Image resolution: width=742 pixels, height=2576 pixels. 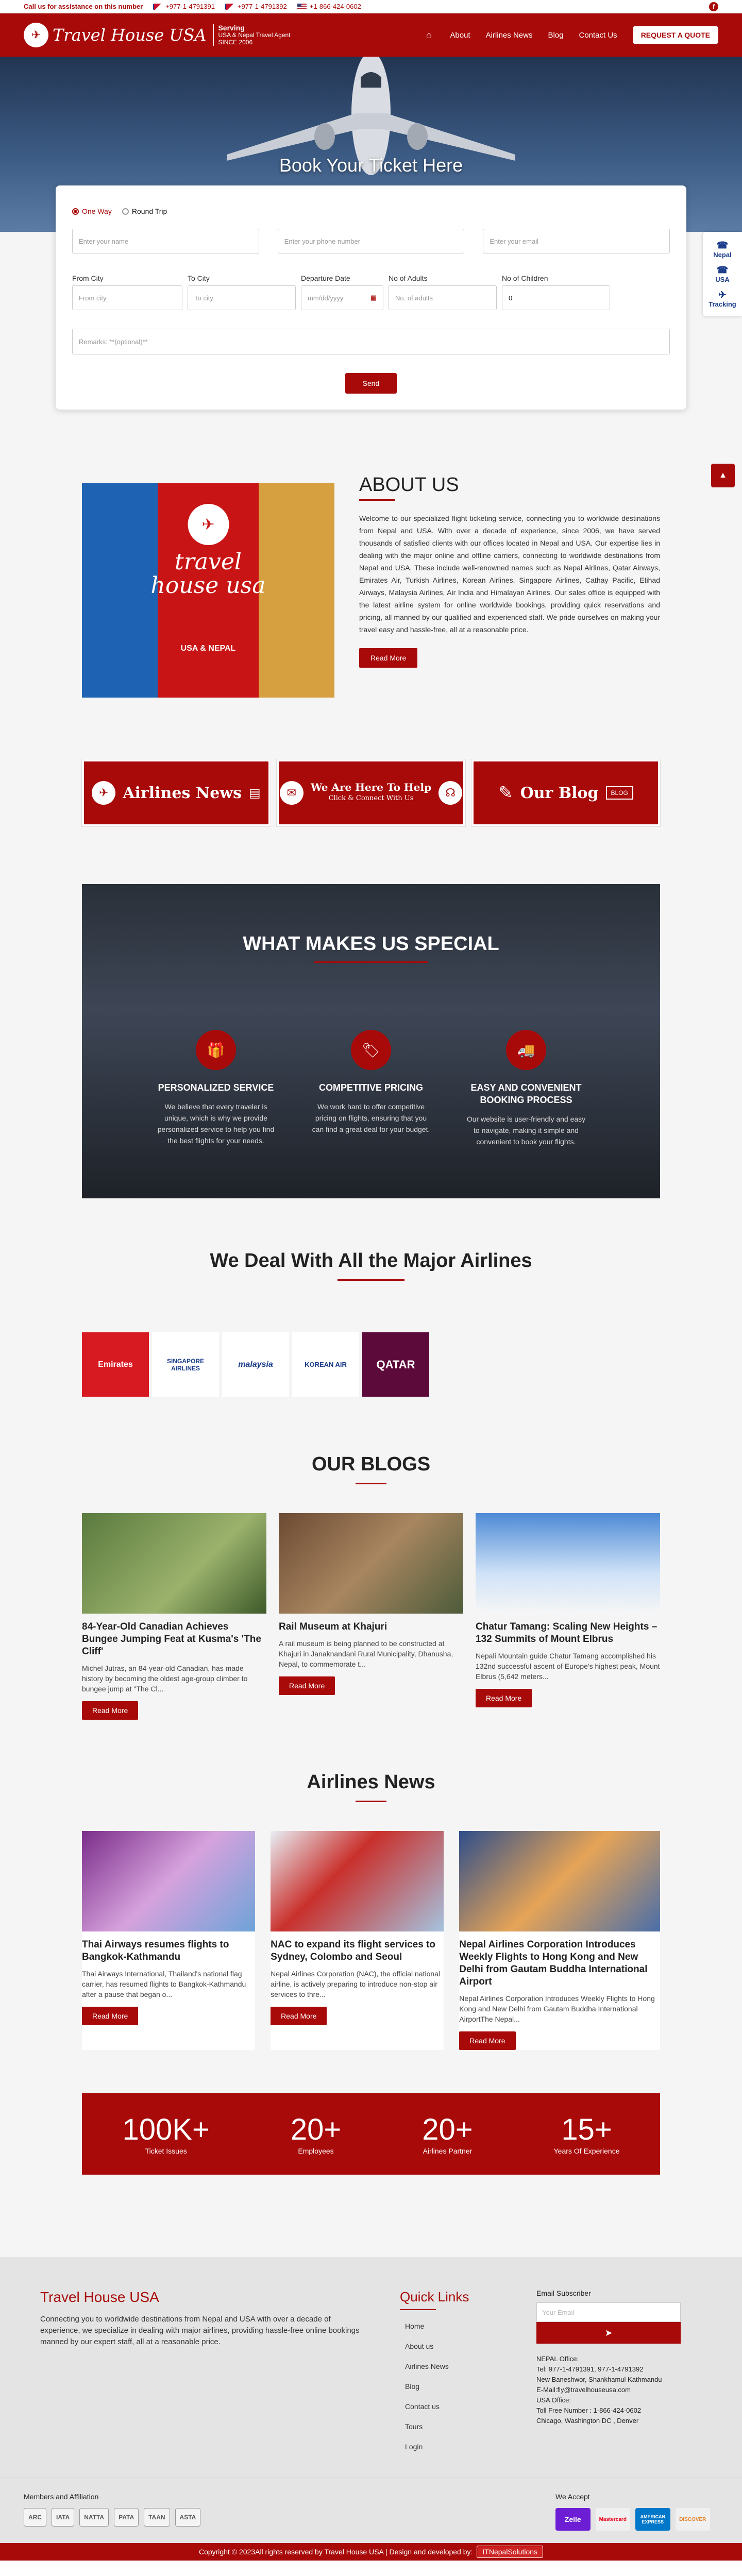 I want to click on about-read-more-button: Read More, so click(x=388, y=658).